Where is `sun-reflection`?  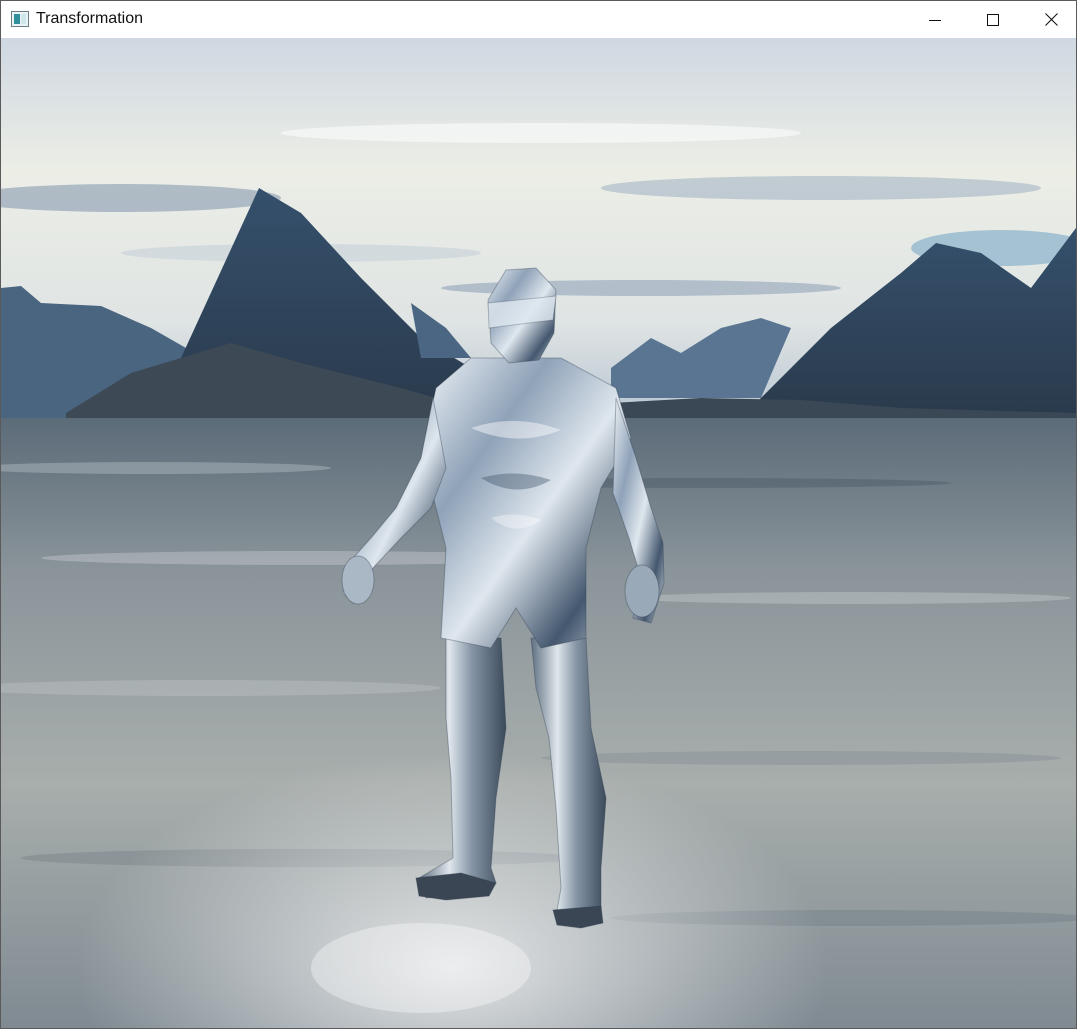
sun-reflection is located at coordinates (421, 968).